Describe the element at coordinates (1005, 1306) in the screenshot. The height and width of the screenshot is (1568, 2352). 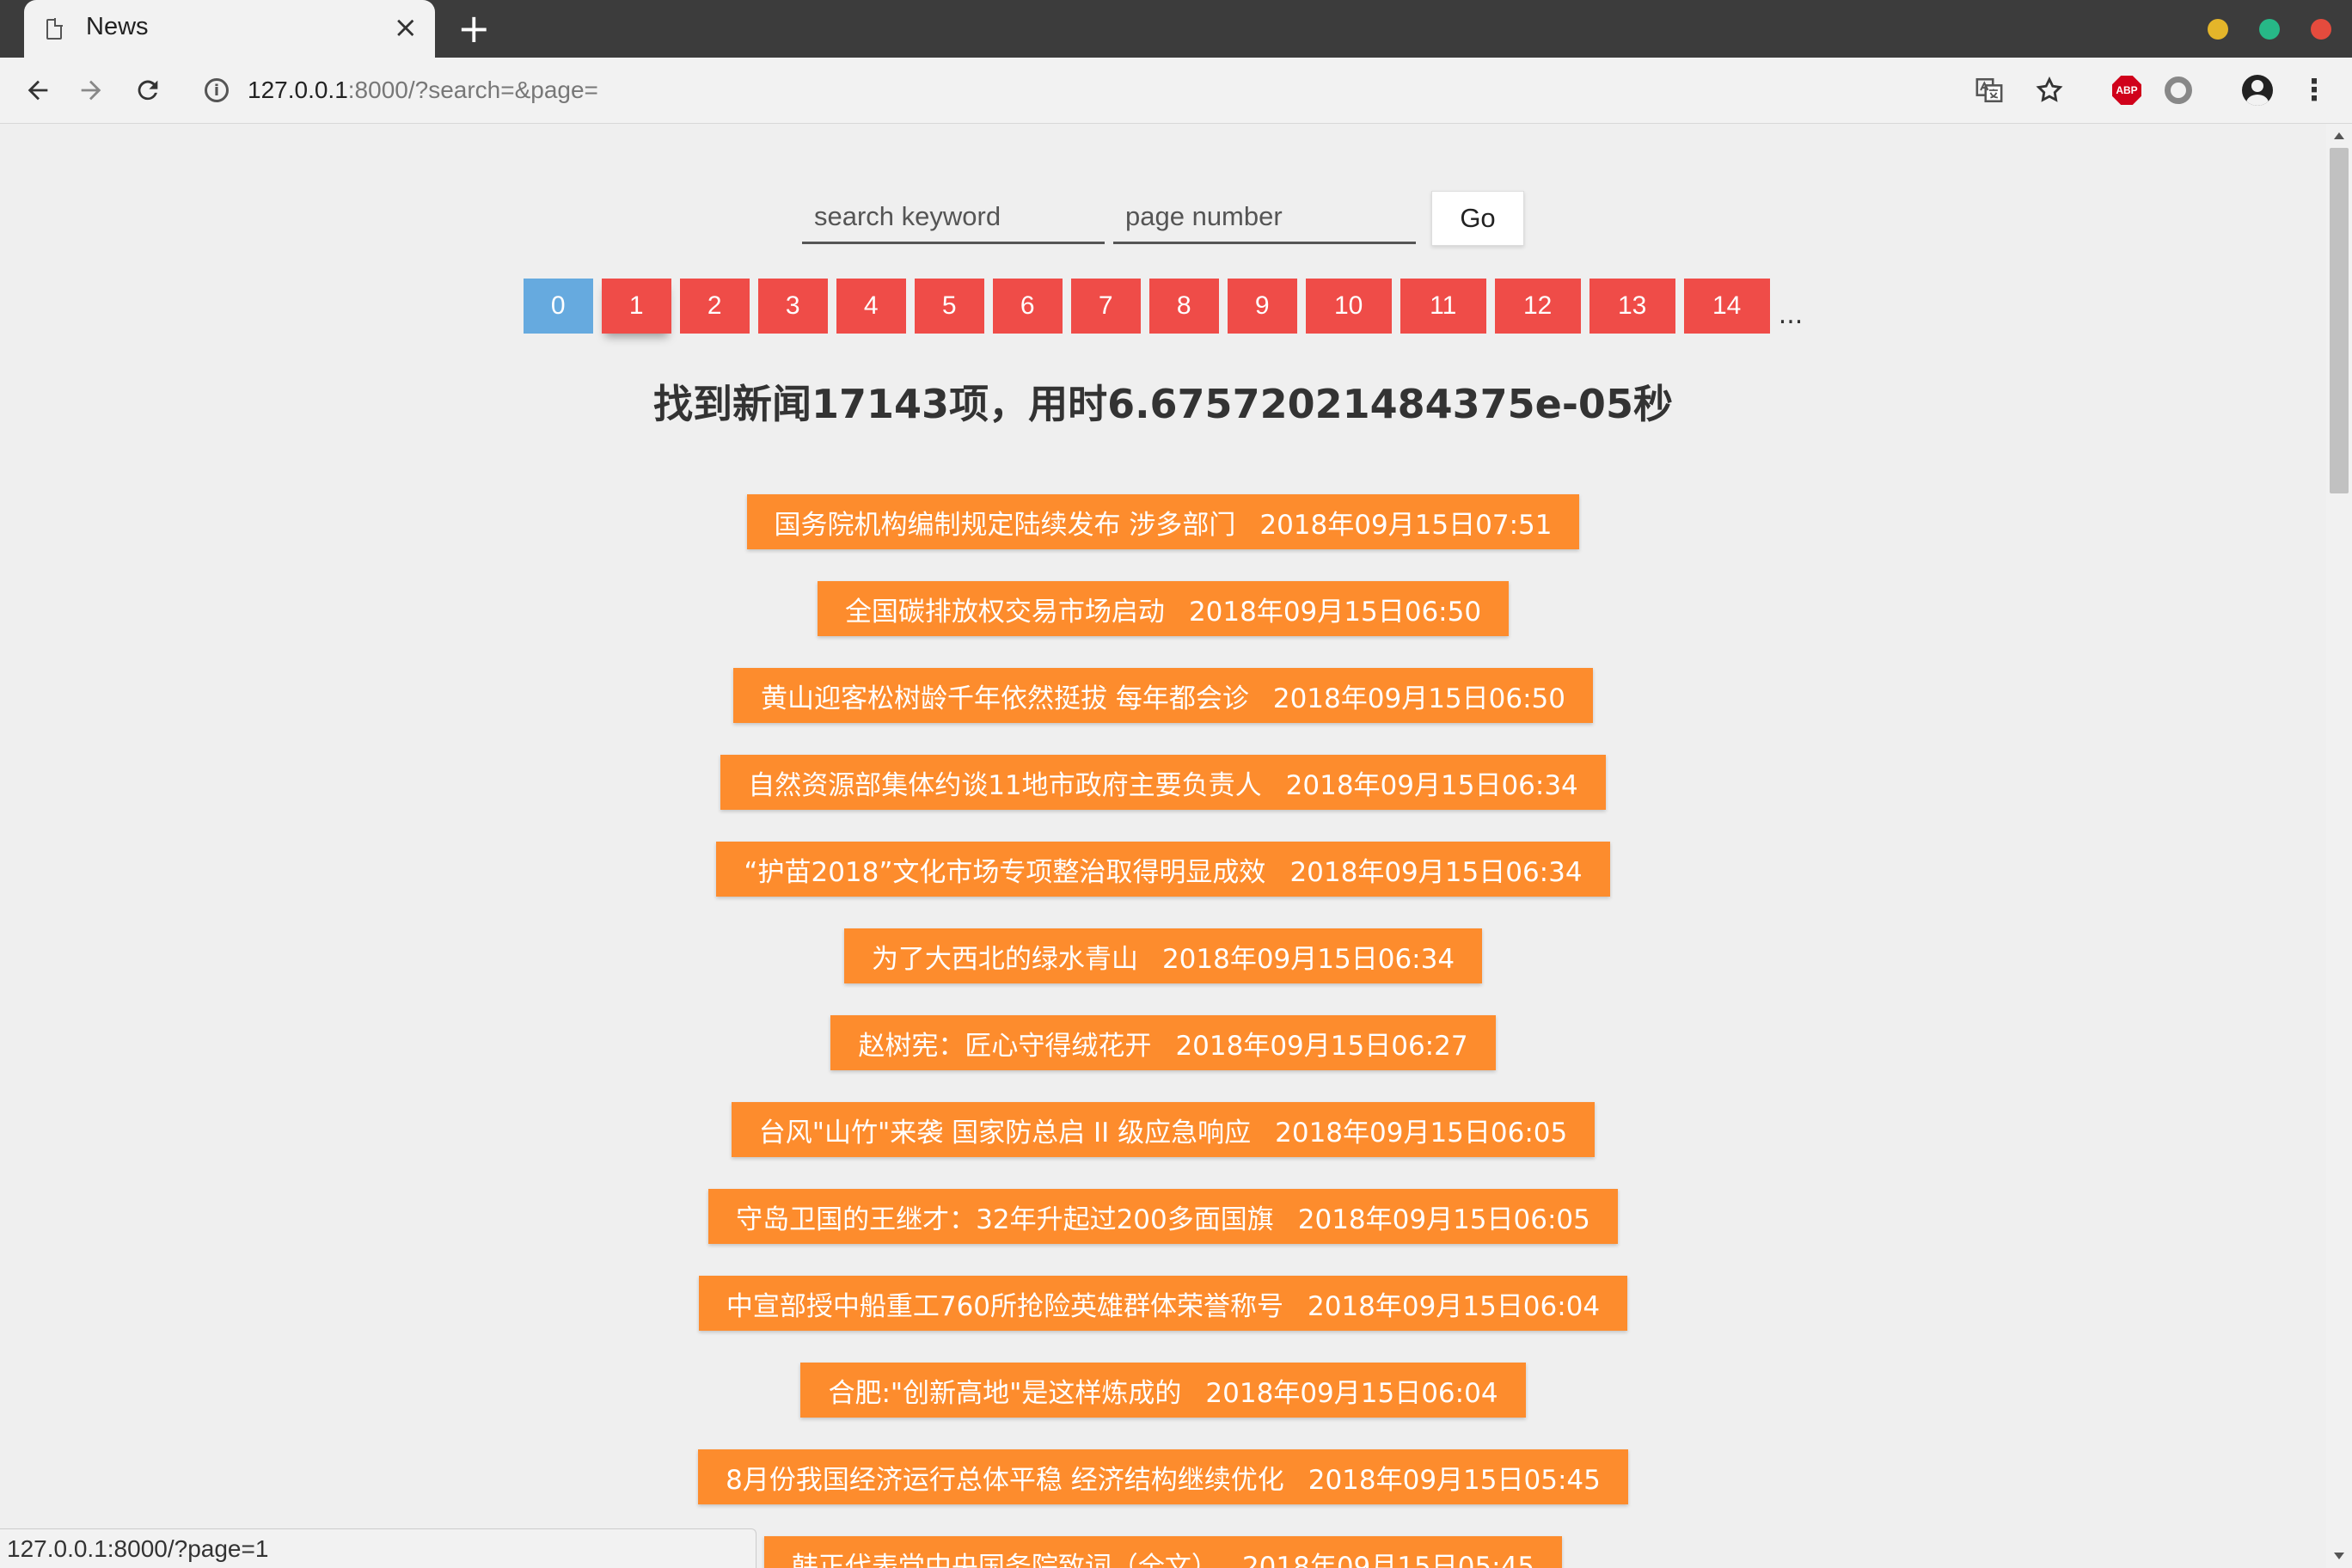
I see `news-title: 中宣部授中船重工760所抢险英雄群体荣誉称号` at that location.